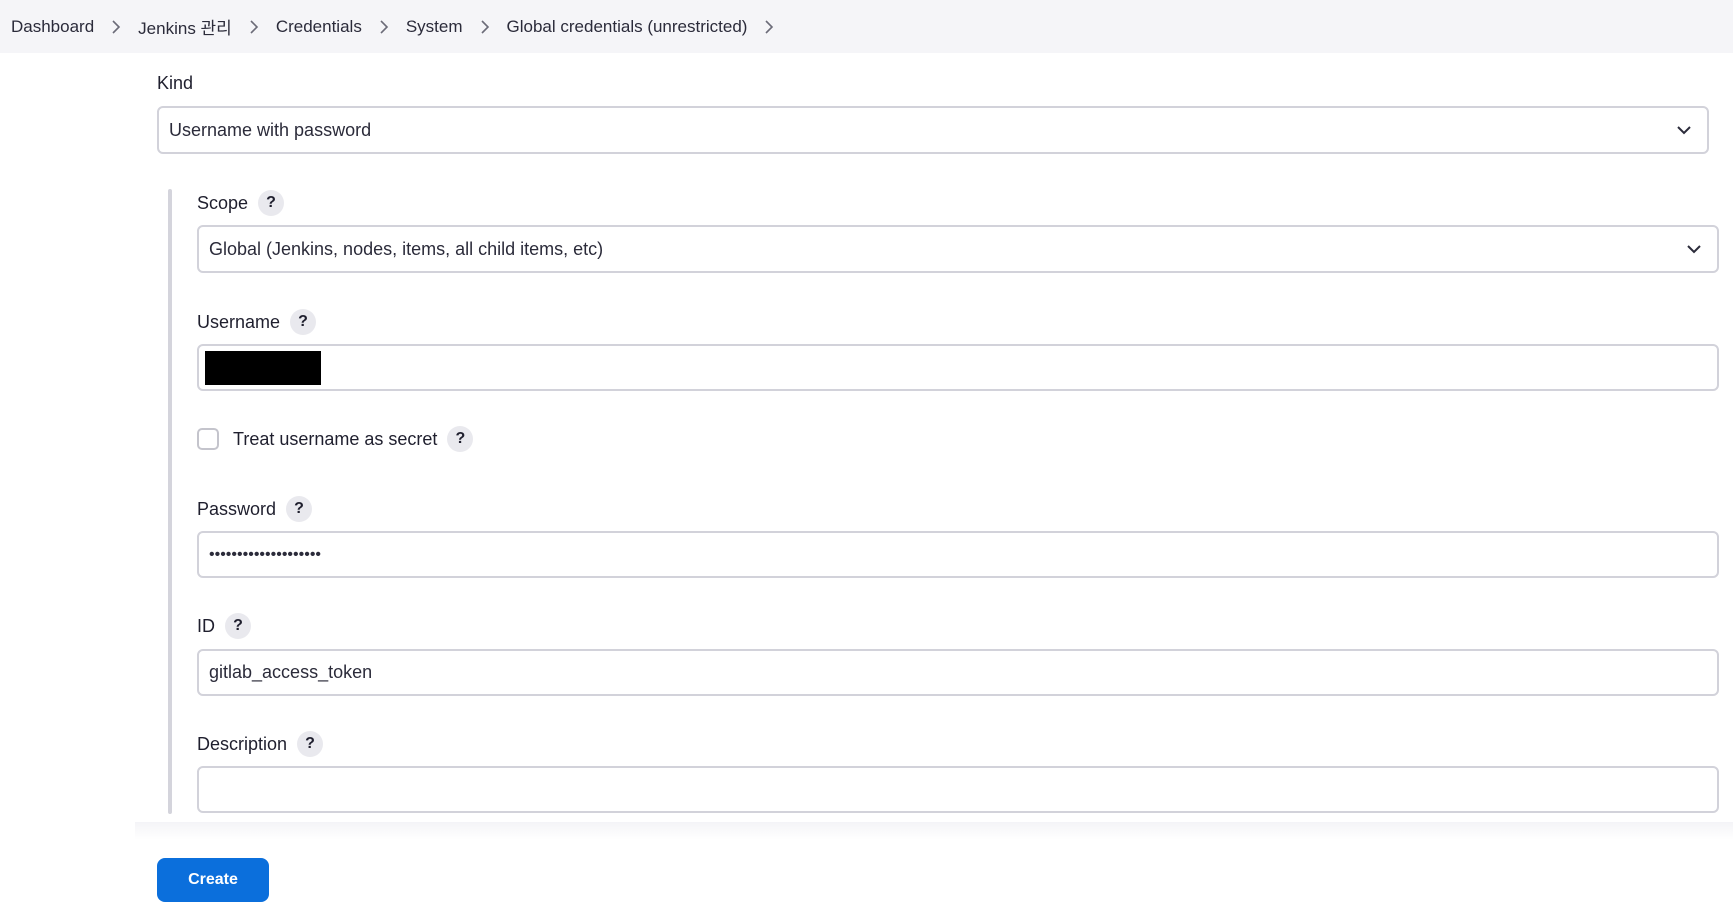  Describe the element at coordinates (627, 27) in the screenshot. I see `breadcrumb-global-credentials: Global credentials (unrestricted)` at that location.